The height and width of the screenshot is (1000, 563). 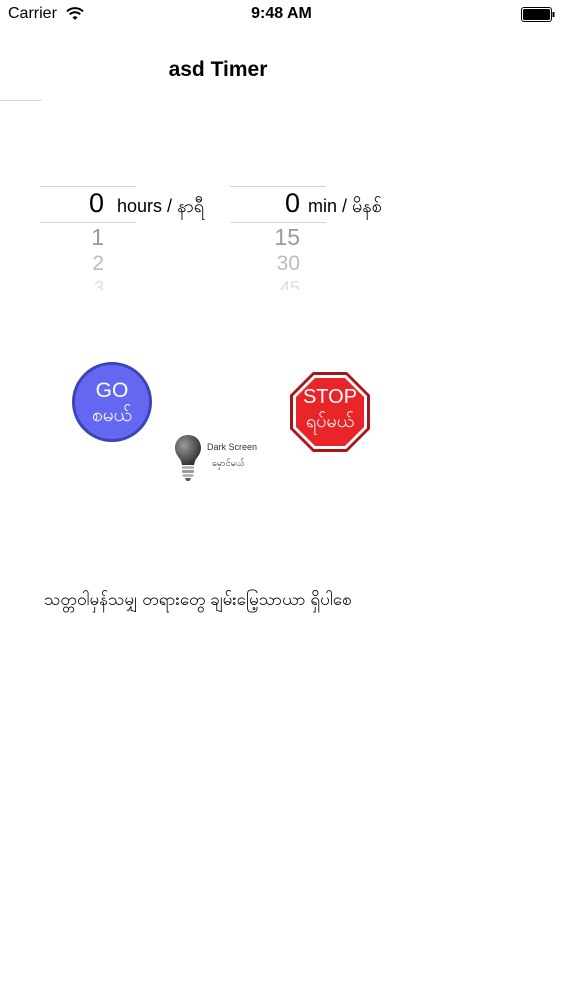 What do you see at coordinates (330, 397) in the screenshot?
I see `stop-button-label: STOP` at bounding box center [330, 397].